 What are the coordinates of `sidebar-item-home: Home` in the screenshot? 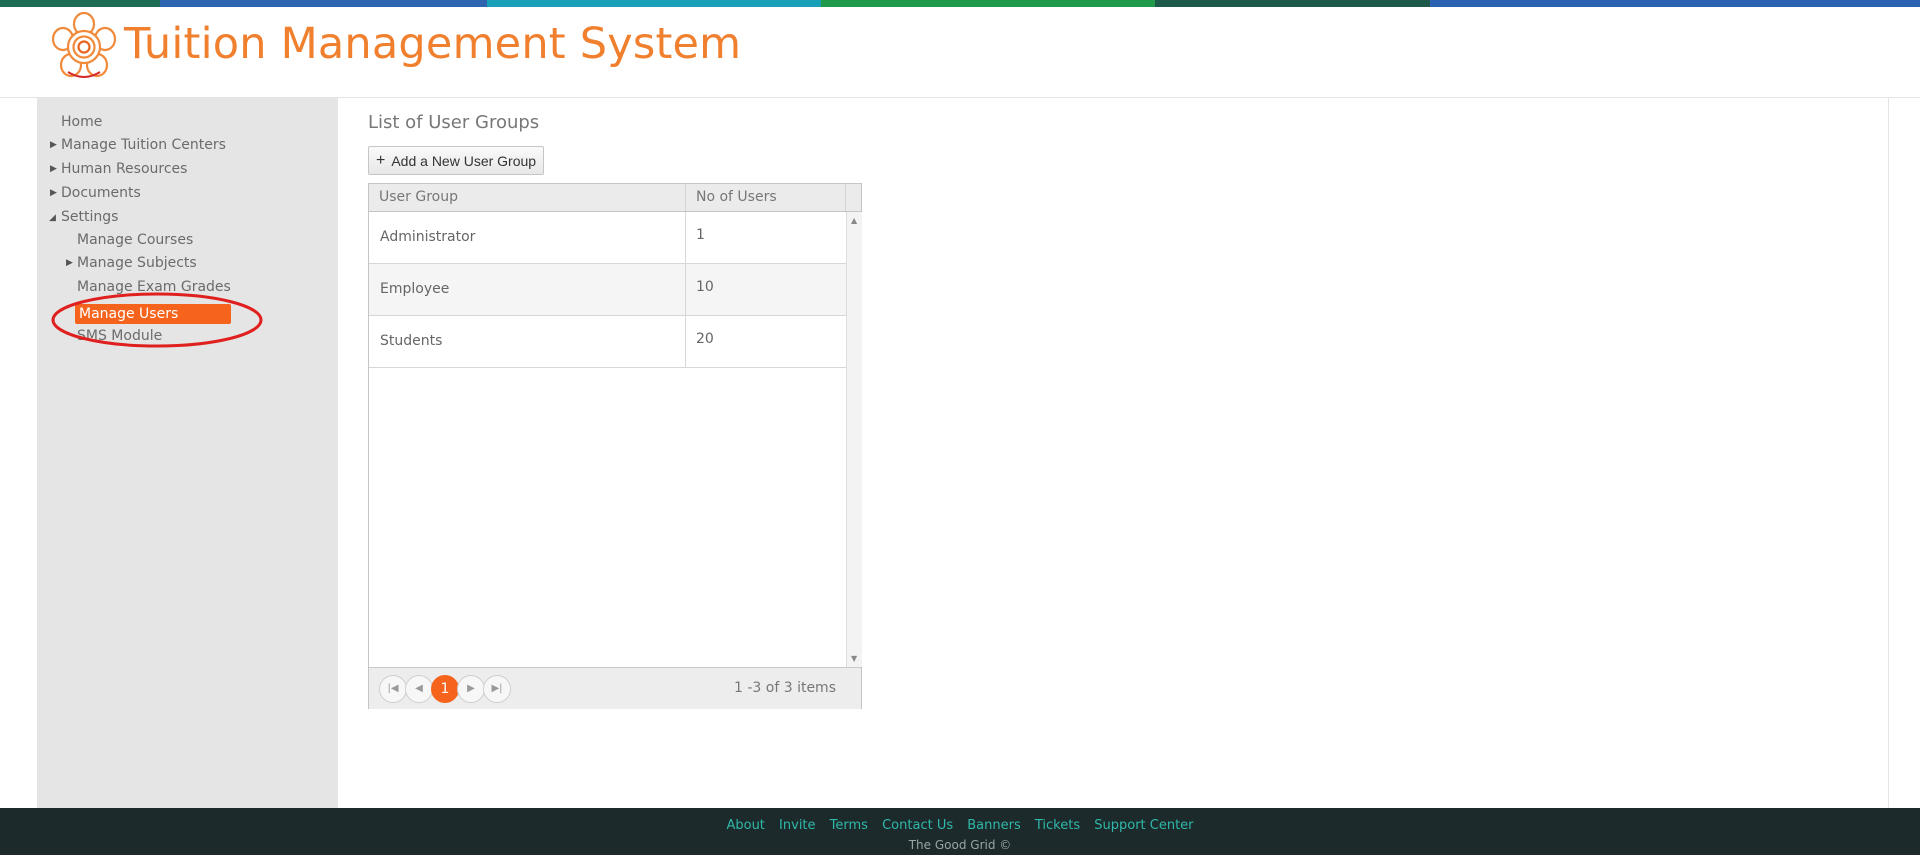 It's located at (81, 122).